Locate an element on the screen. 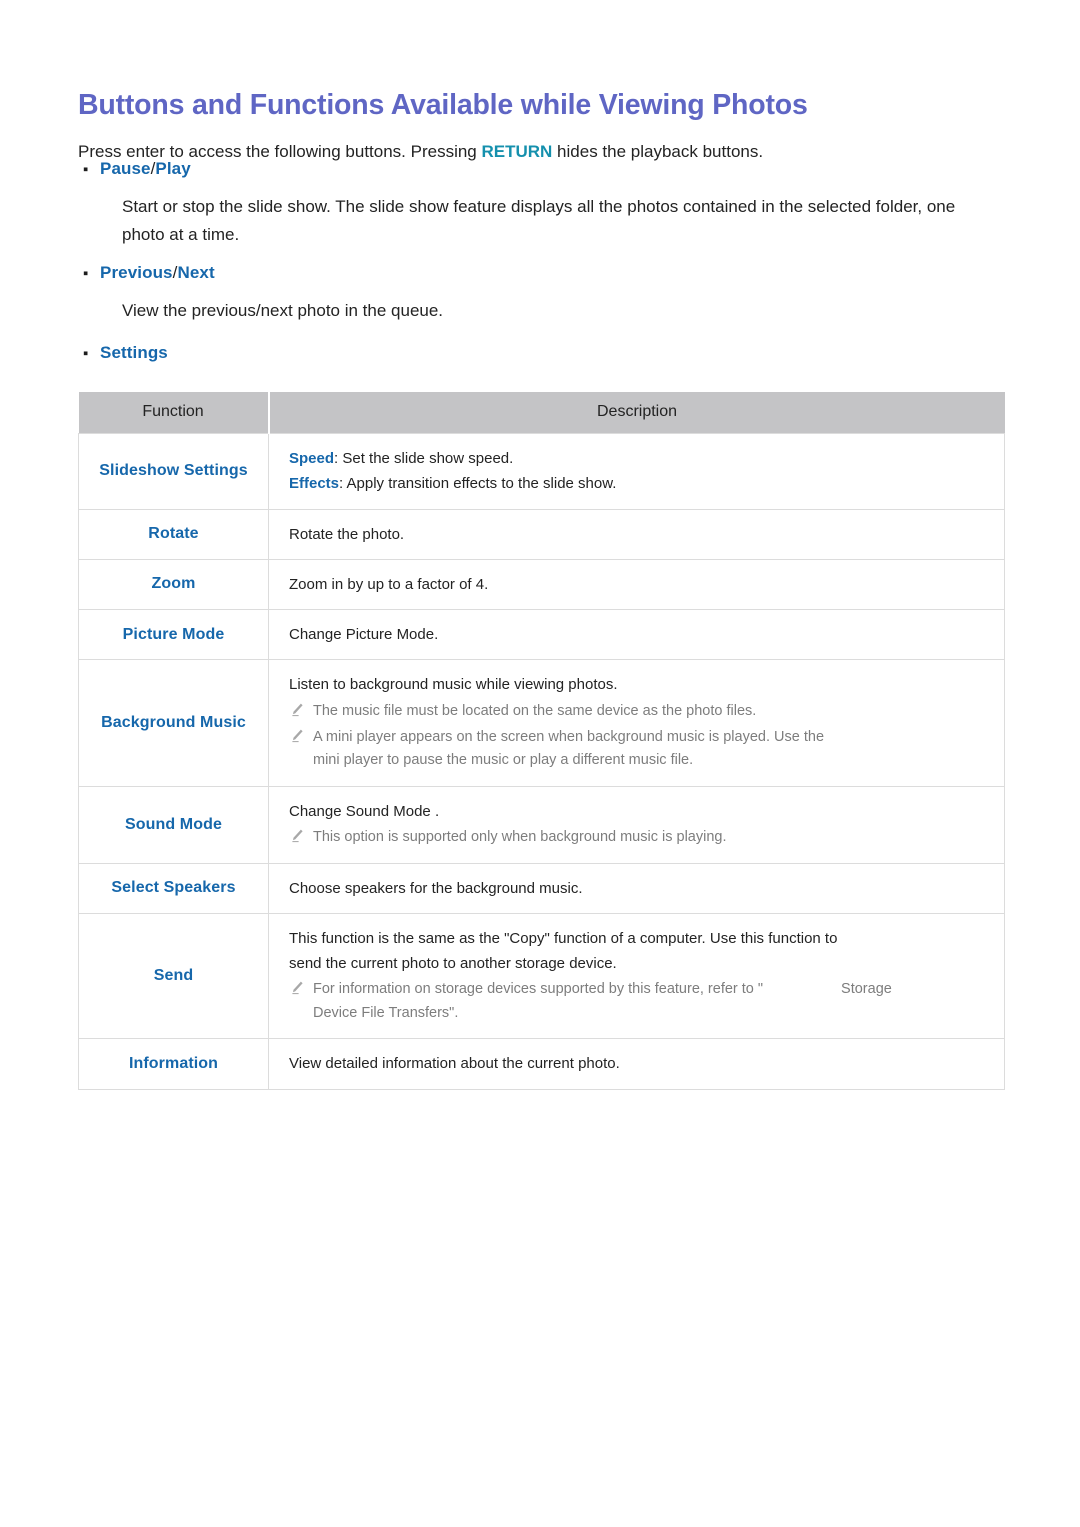  function-name-picture-mode: Picture Mode is located at coordinates (173, 634).